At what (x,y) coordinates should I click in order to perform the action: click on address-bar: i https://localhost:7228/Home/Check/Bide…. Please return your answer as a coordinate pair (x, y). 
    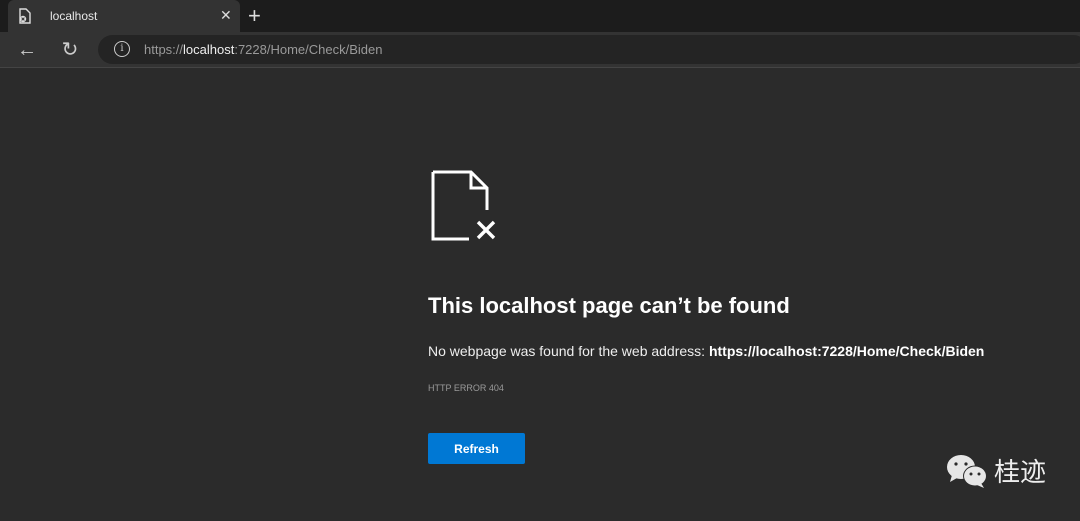
    Looking at the image, I should click on (589, 49).